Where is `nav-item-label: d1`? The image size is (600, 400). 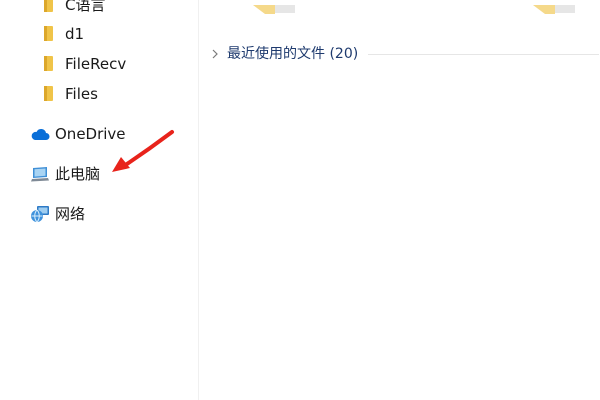 nav-item-label: d1 is located at coordinates (75, 34).